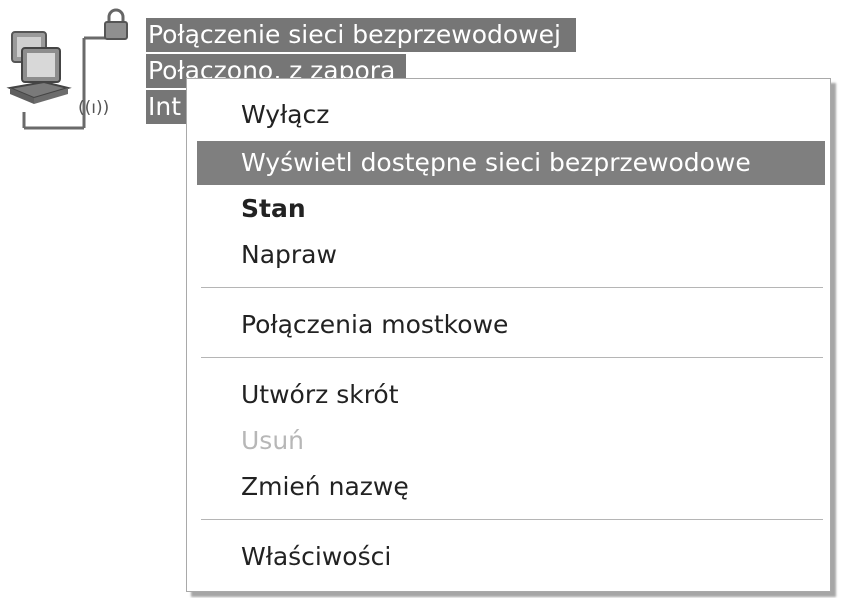 The image size is (843, 598). Describe the element at coordinates (511, 325) in the screenshot. I see `menu-item-bridge-connections: Połączenia mostkowe` at that location.